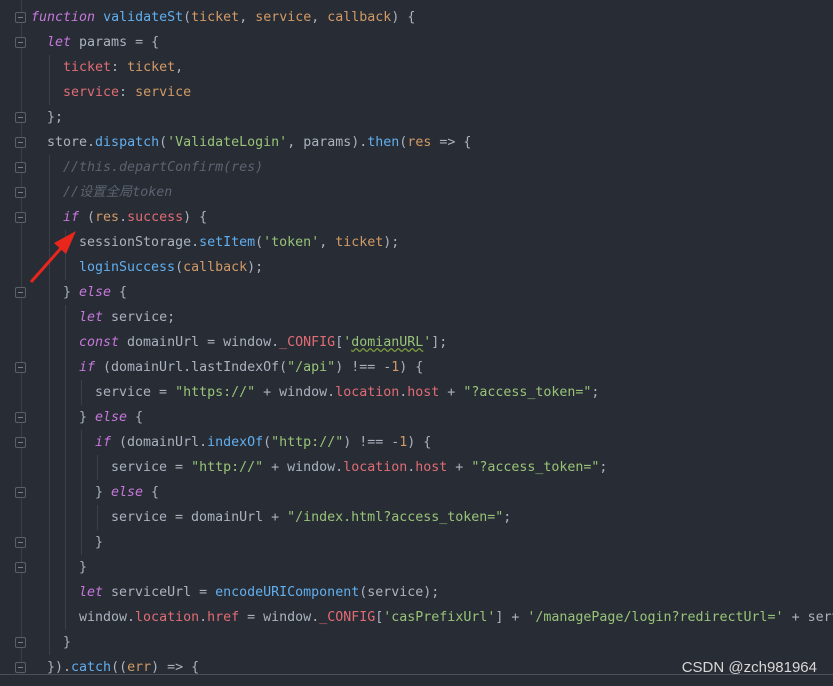  Describe the element at coordinates (215, 17) in the screenshot. I see `code-token: ticket` at that location.